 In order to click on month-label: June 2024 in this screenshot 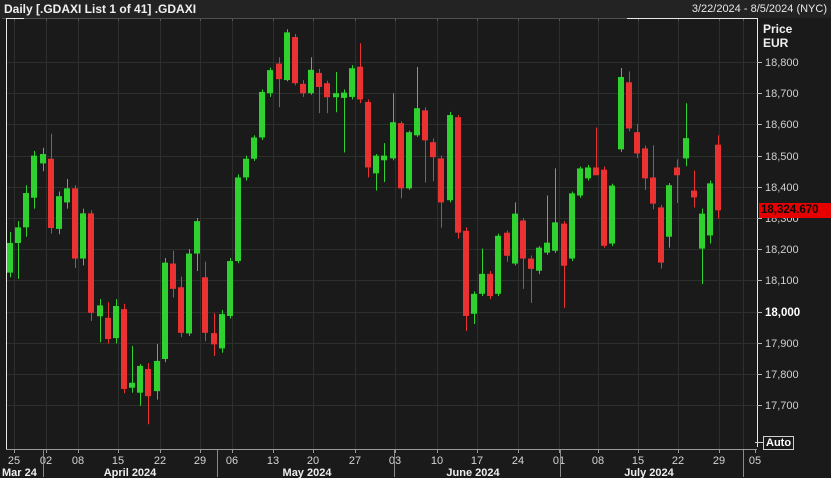, I will do `click(473, 472)`.